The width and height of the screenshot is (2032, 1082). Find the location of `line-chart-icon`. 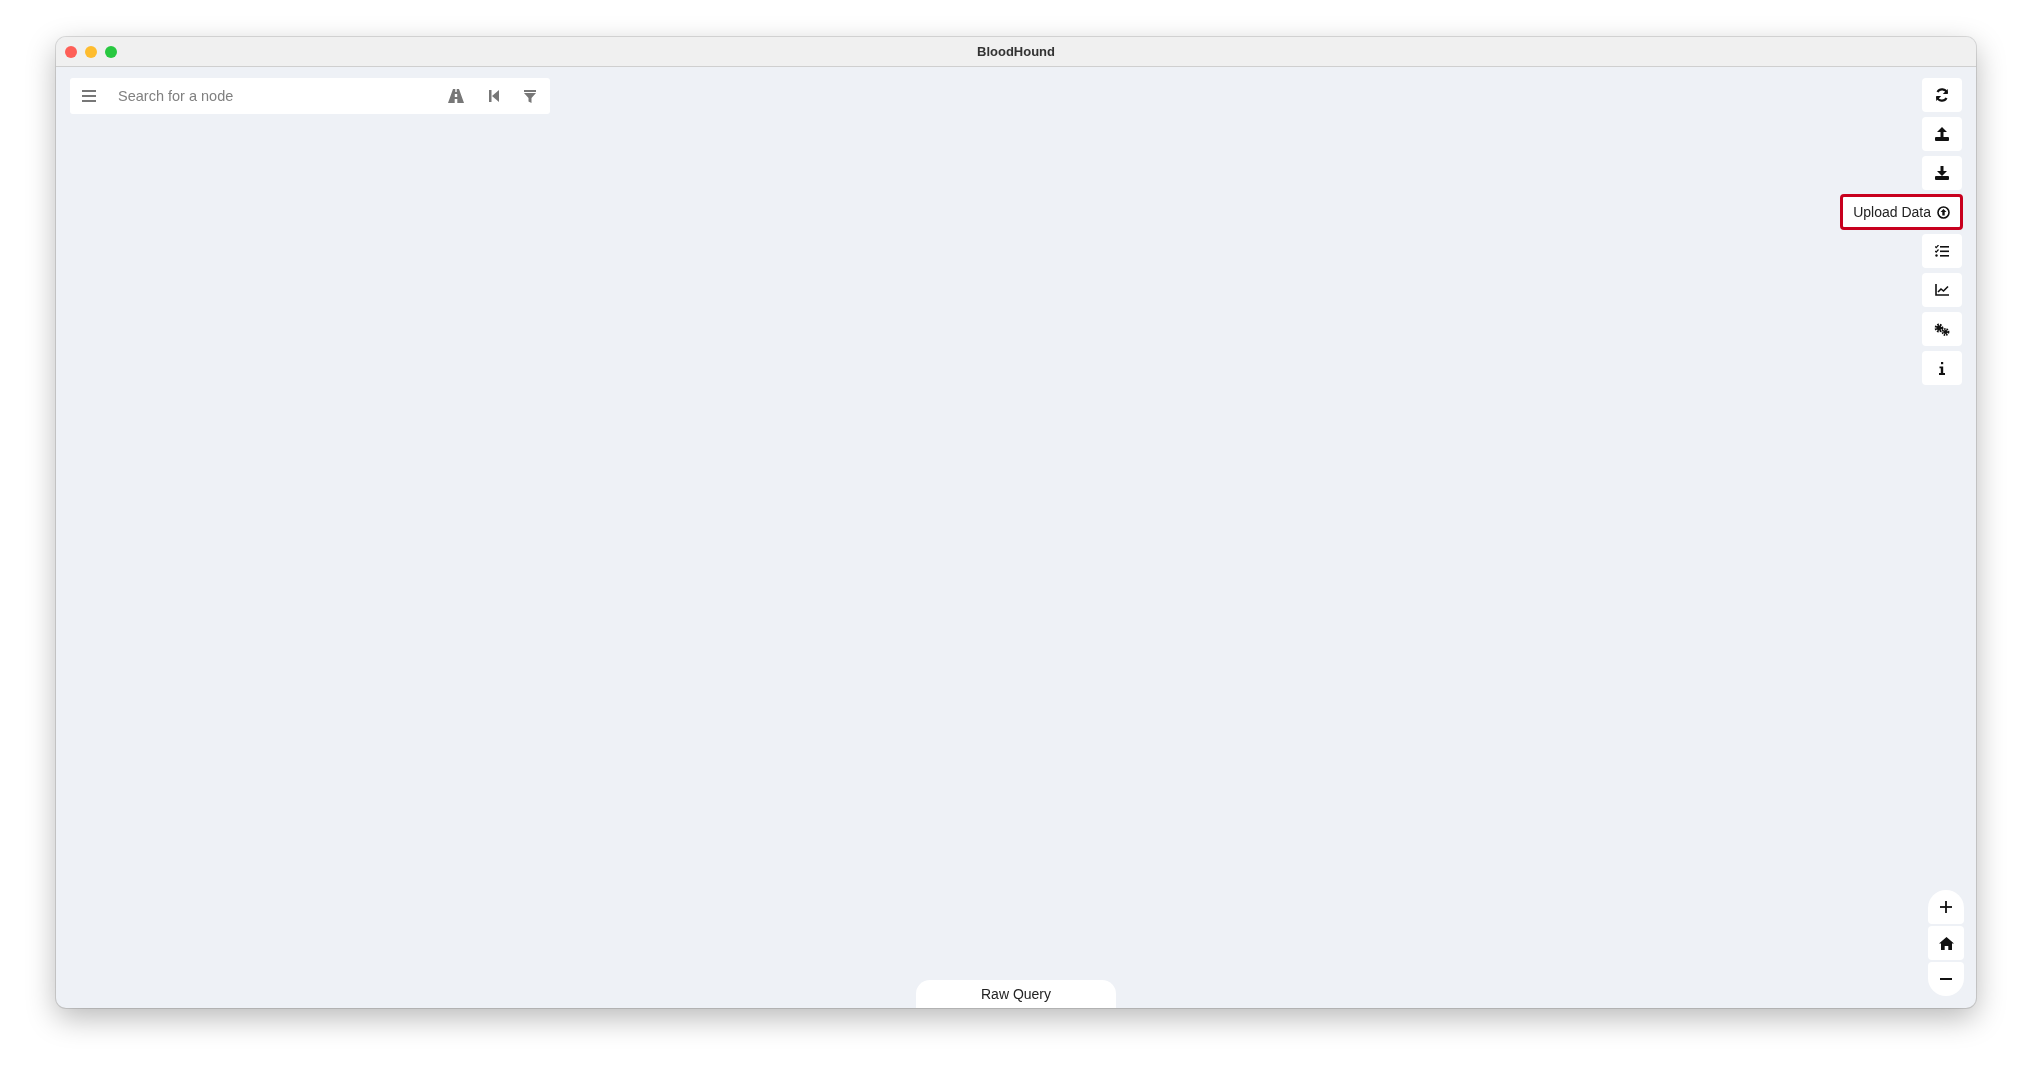

line-chart-icon is located at coordinates (1942, 290).